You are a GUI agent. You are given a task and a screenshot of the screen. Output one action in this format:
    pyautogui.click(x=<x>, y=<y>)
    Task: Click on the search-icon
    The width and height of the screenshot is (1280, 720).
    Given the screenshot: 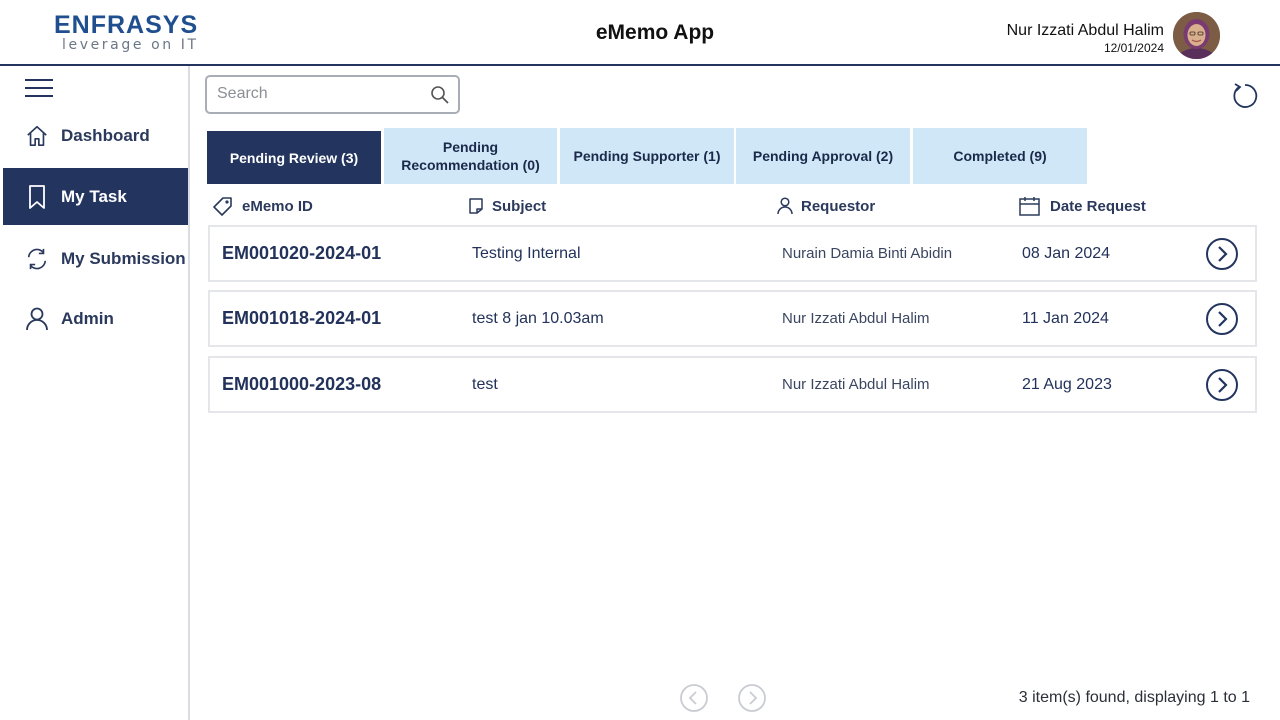 What is the action you would take?
    pyautogui.click(x=440, y=95)
    